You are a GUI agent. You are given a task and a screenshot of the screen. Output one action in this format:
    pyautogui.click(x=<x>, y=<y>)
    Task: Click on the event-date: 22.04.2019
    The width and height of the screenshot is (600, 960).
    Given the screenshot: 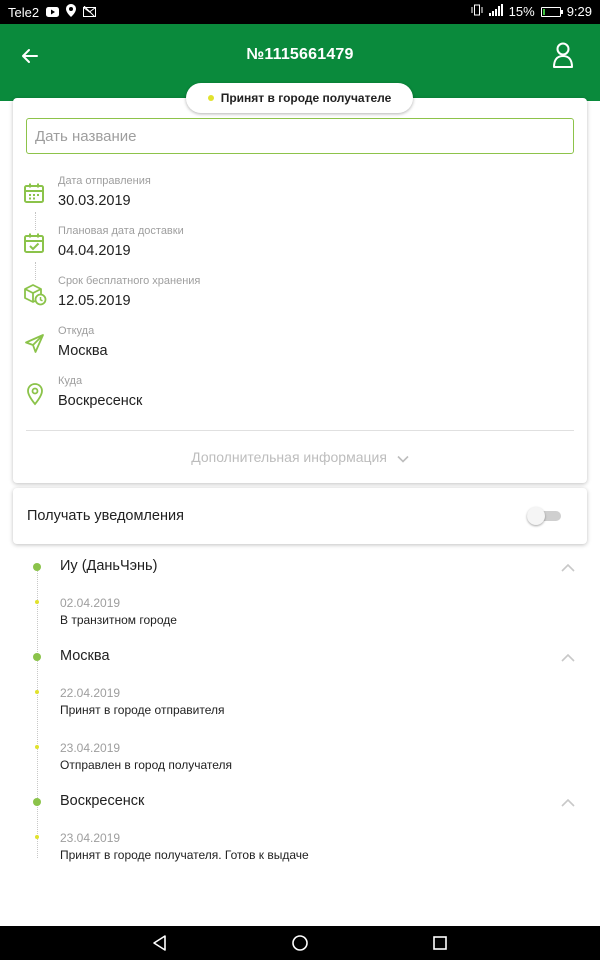 What is the action you would take?
    pyautogui.click(x=90, y=693)
    